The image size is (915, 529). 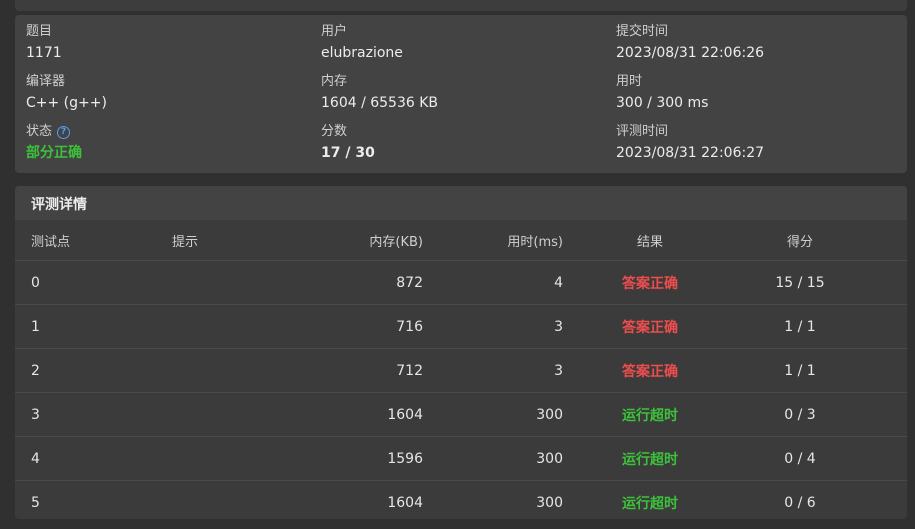 What do you see at coordinates (54, 142) in the screenshot?
I see `status-info: 状态 ? 部分正确` at bounding box center [54, 142].